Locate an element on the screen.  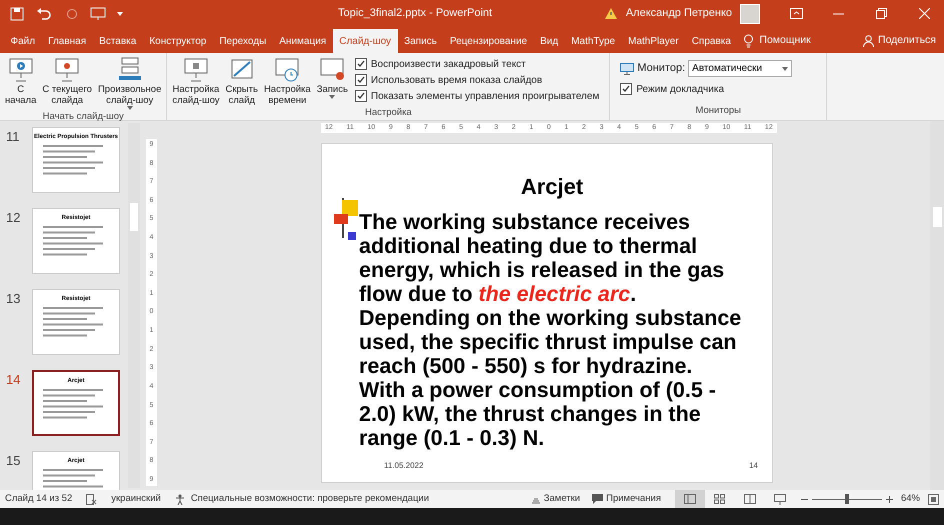
ribbon-button: С начала is located at coordinates (21, 83).